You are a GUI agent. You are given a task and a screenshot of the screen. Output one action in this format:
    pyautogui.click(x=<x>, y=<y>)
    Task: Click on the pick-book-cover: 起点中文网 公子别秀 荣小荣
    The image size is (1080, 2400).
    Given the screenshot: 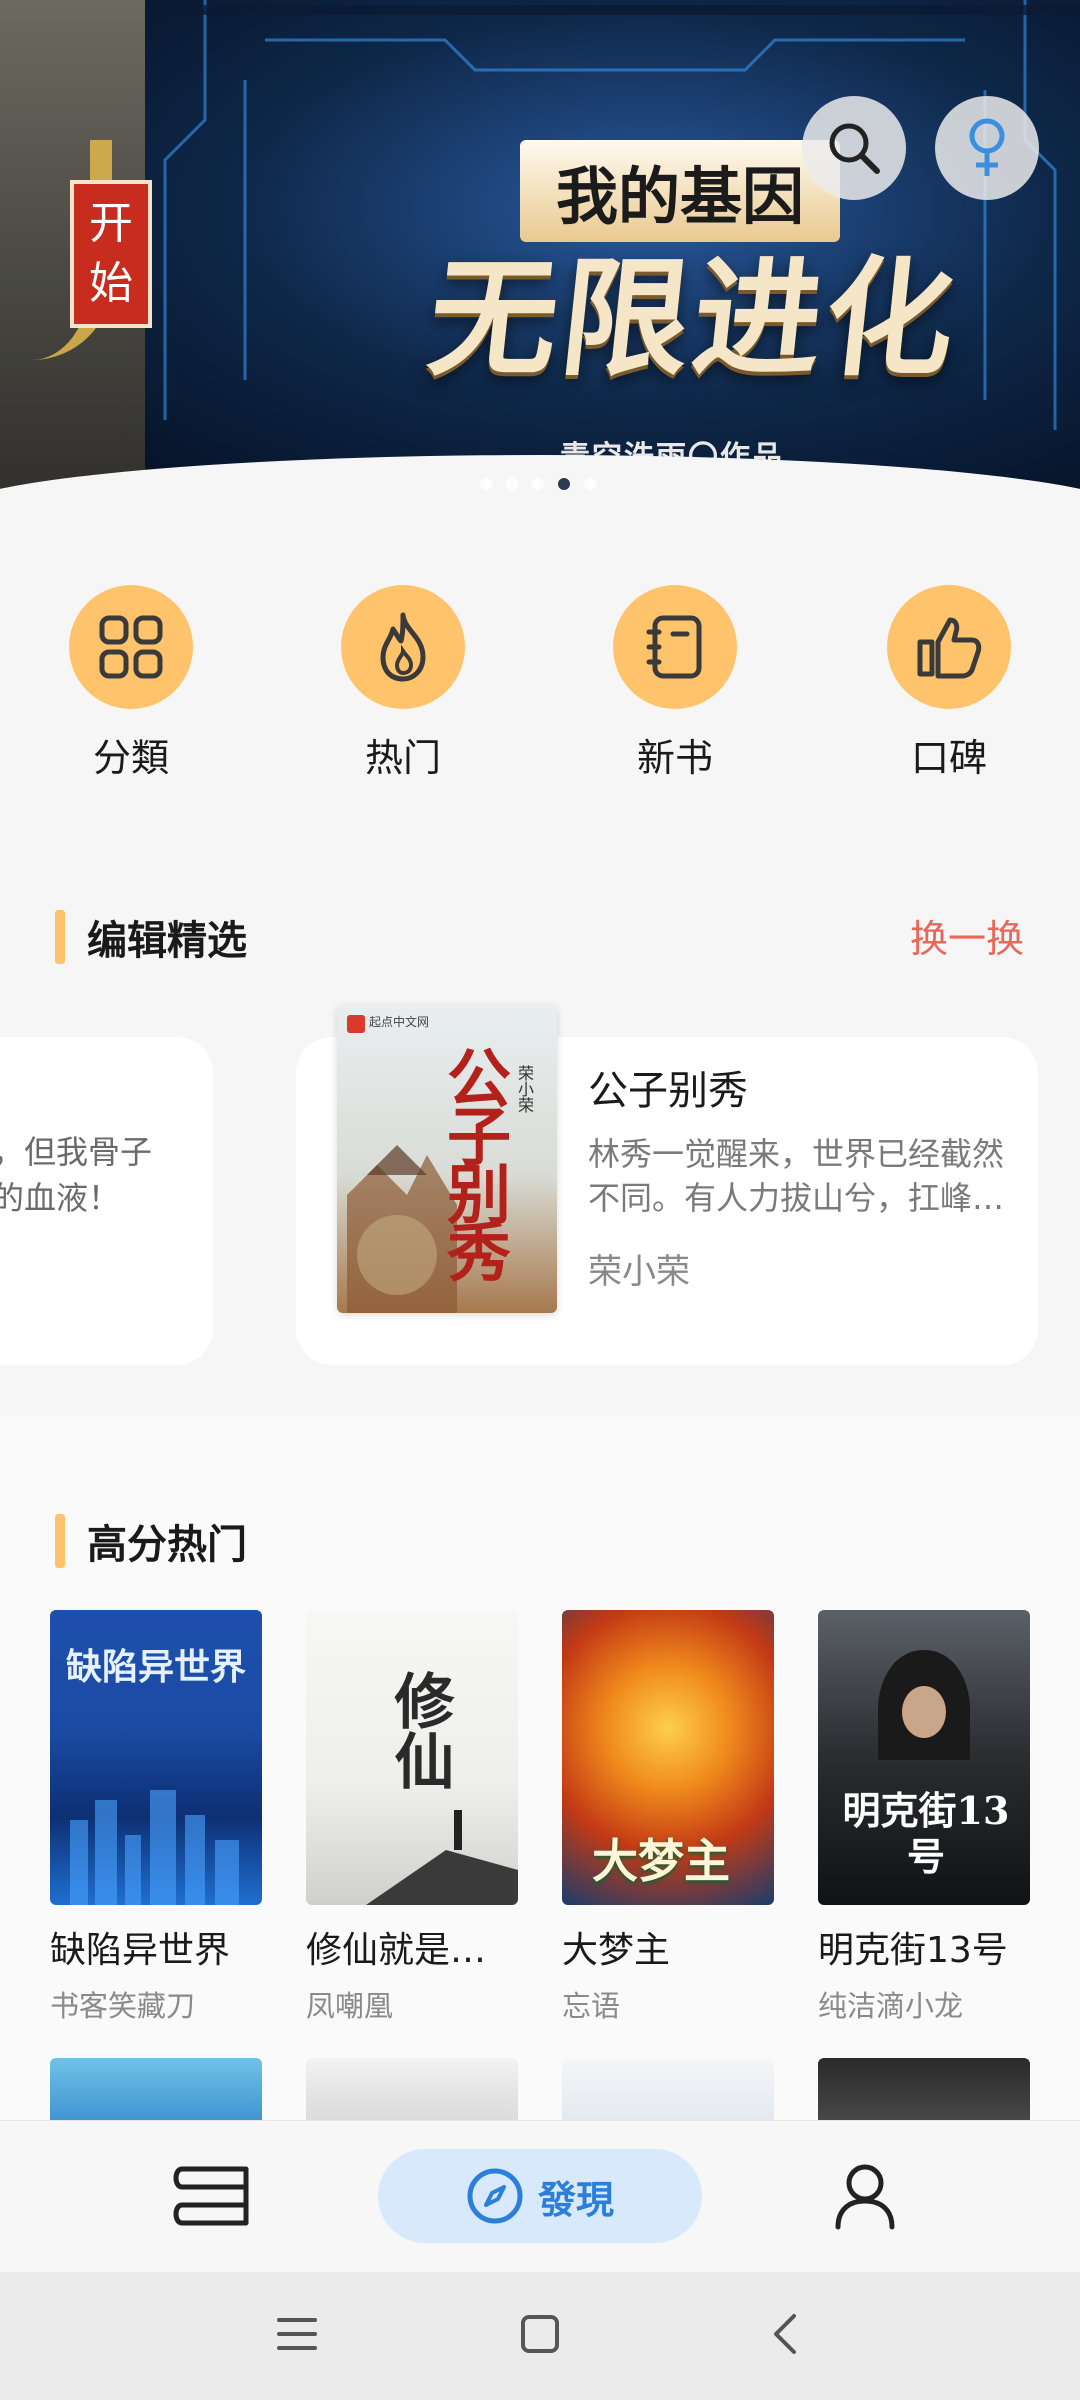 What is the action you would take?
    pyautogui.click(x=447, y=1159)
    